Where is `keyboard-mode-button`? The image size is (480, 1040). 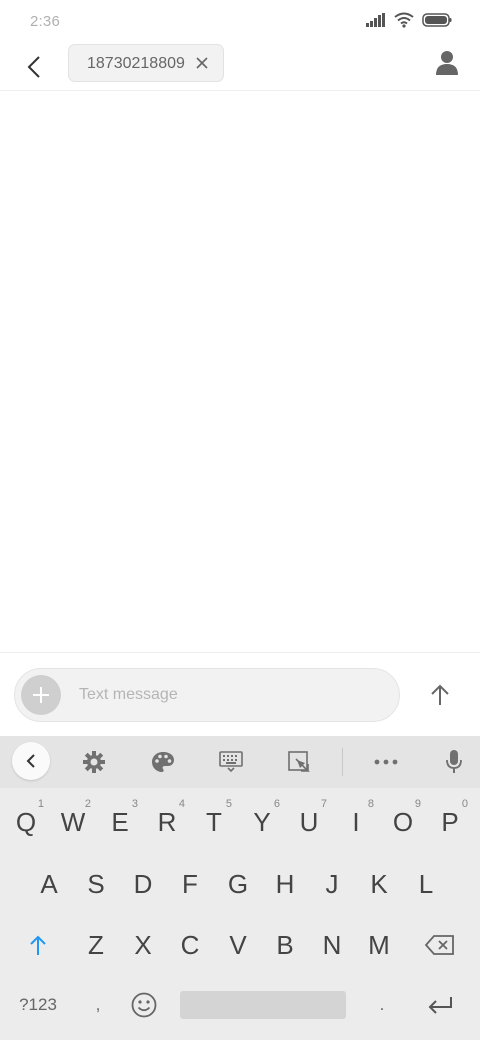
keyboard-mode-button is located at coordinates (231, 762).